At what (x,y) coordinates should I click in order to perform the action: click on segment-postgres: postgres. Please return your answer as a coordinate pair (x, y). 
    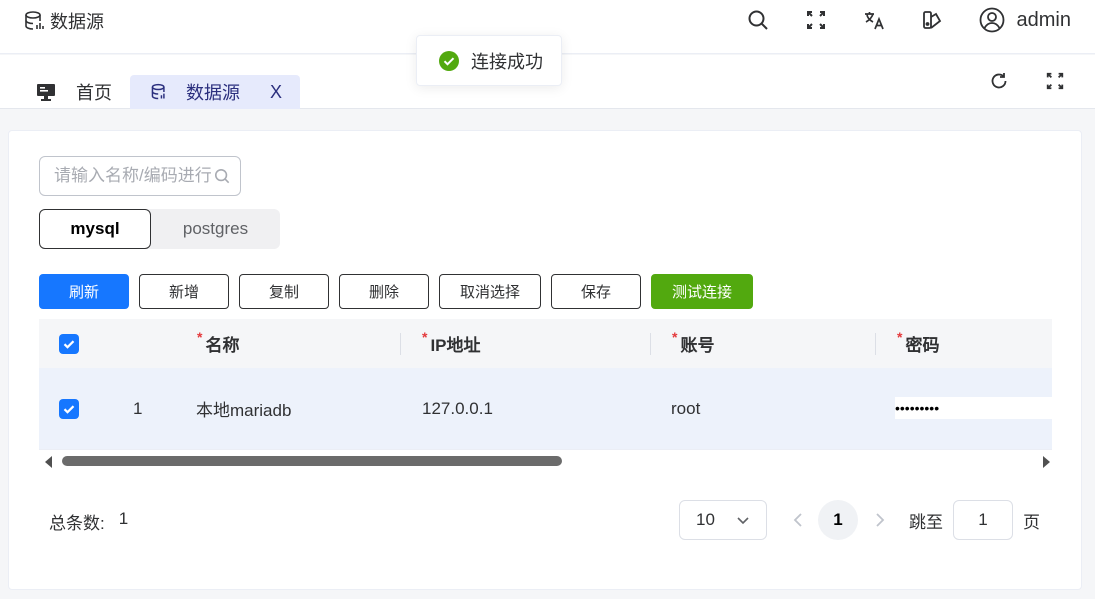
    Looking at the image, I should click on (215, 229).